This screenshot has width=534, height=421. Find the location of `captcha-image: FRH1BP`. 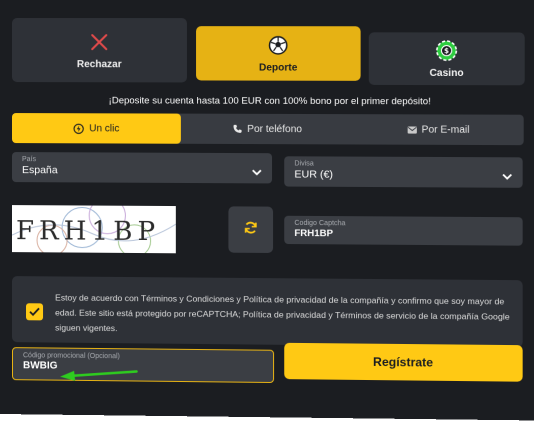

captcha-image: FRH1BP is located at coordinates (94, 229).